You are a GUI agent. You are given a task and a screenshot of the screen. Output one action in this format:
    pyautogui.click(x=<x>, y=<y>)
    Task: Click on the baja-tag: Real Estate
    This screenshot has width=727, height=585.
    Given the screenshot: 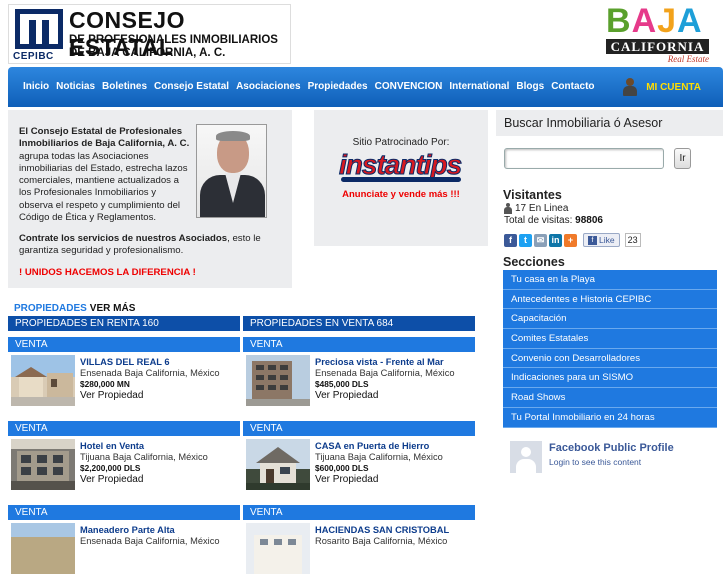 What is the action you would take?
    pyautogui.click(x=688, y=59)
    